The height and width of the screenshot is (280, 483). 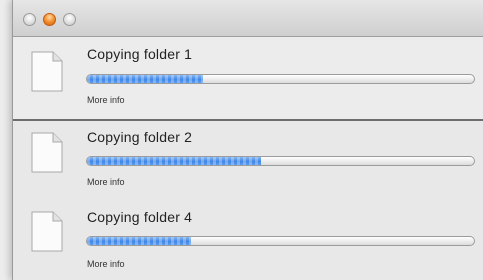 I want to click on title-bar, so click(x=248, y=18).